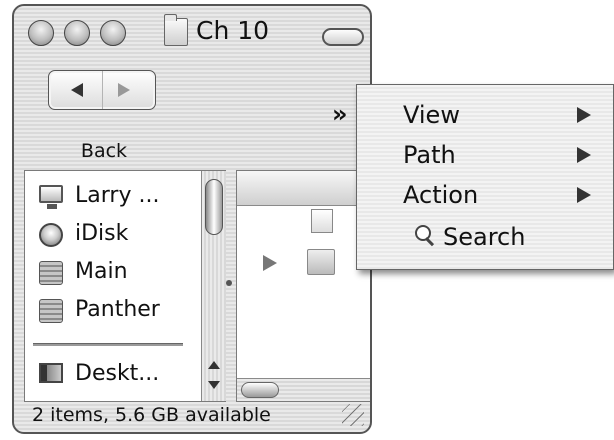 This screenshot has width=614, height=440. I want to click on sidebar-item-label: Panther, so click(117, 309).